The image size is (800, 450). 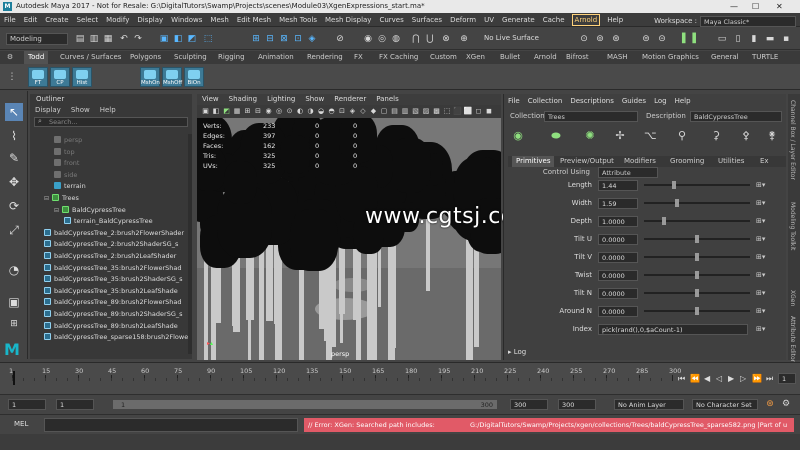 What do you see at coordinates (110, 315) in the screenshot?
I see `outliner-item: baldCypressTree_89:brush2ShaderSG_s` at bounding box center [110, 315].